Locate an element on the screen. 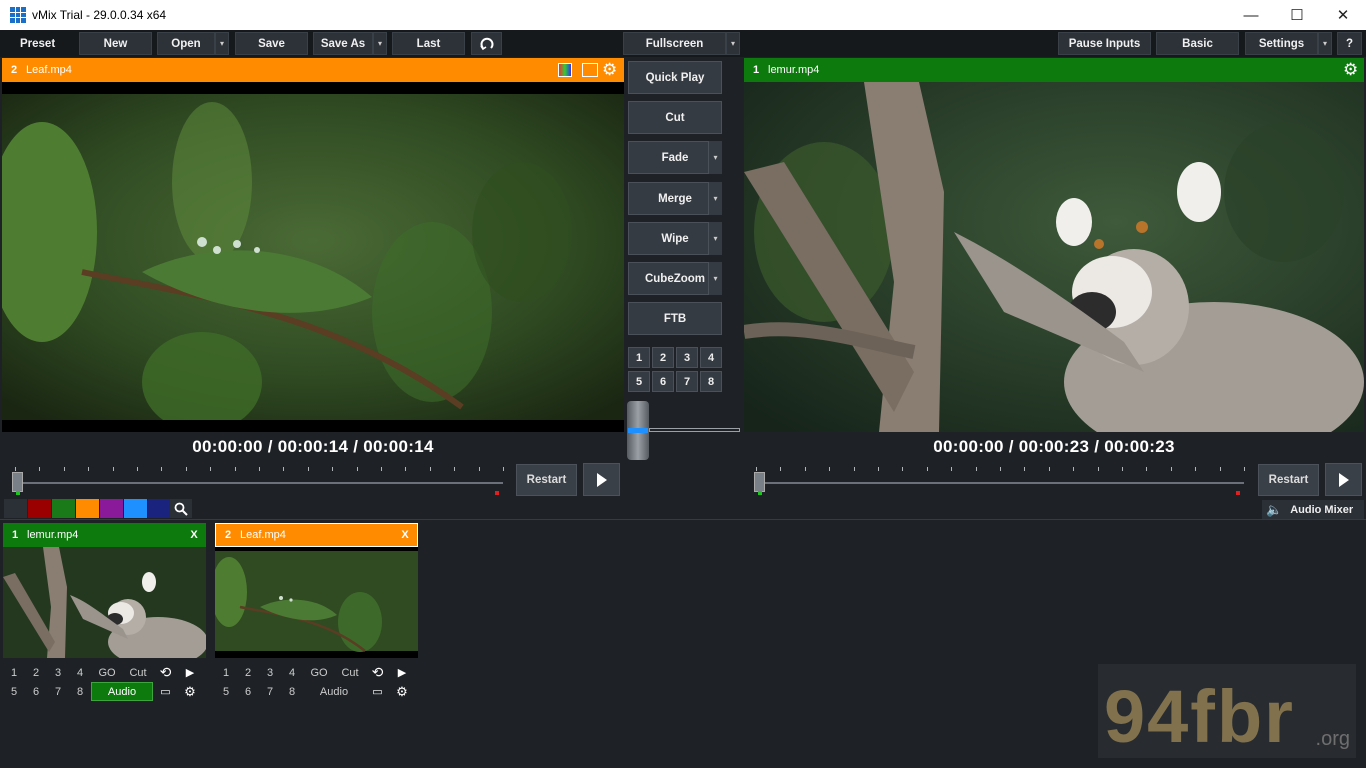 The width and height of the screenshot is (1366, 768). transition-8-button: 8 is located at coordinates (711, 381).